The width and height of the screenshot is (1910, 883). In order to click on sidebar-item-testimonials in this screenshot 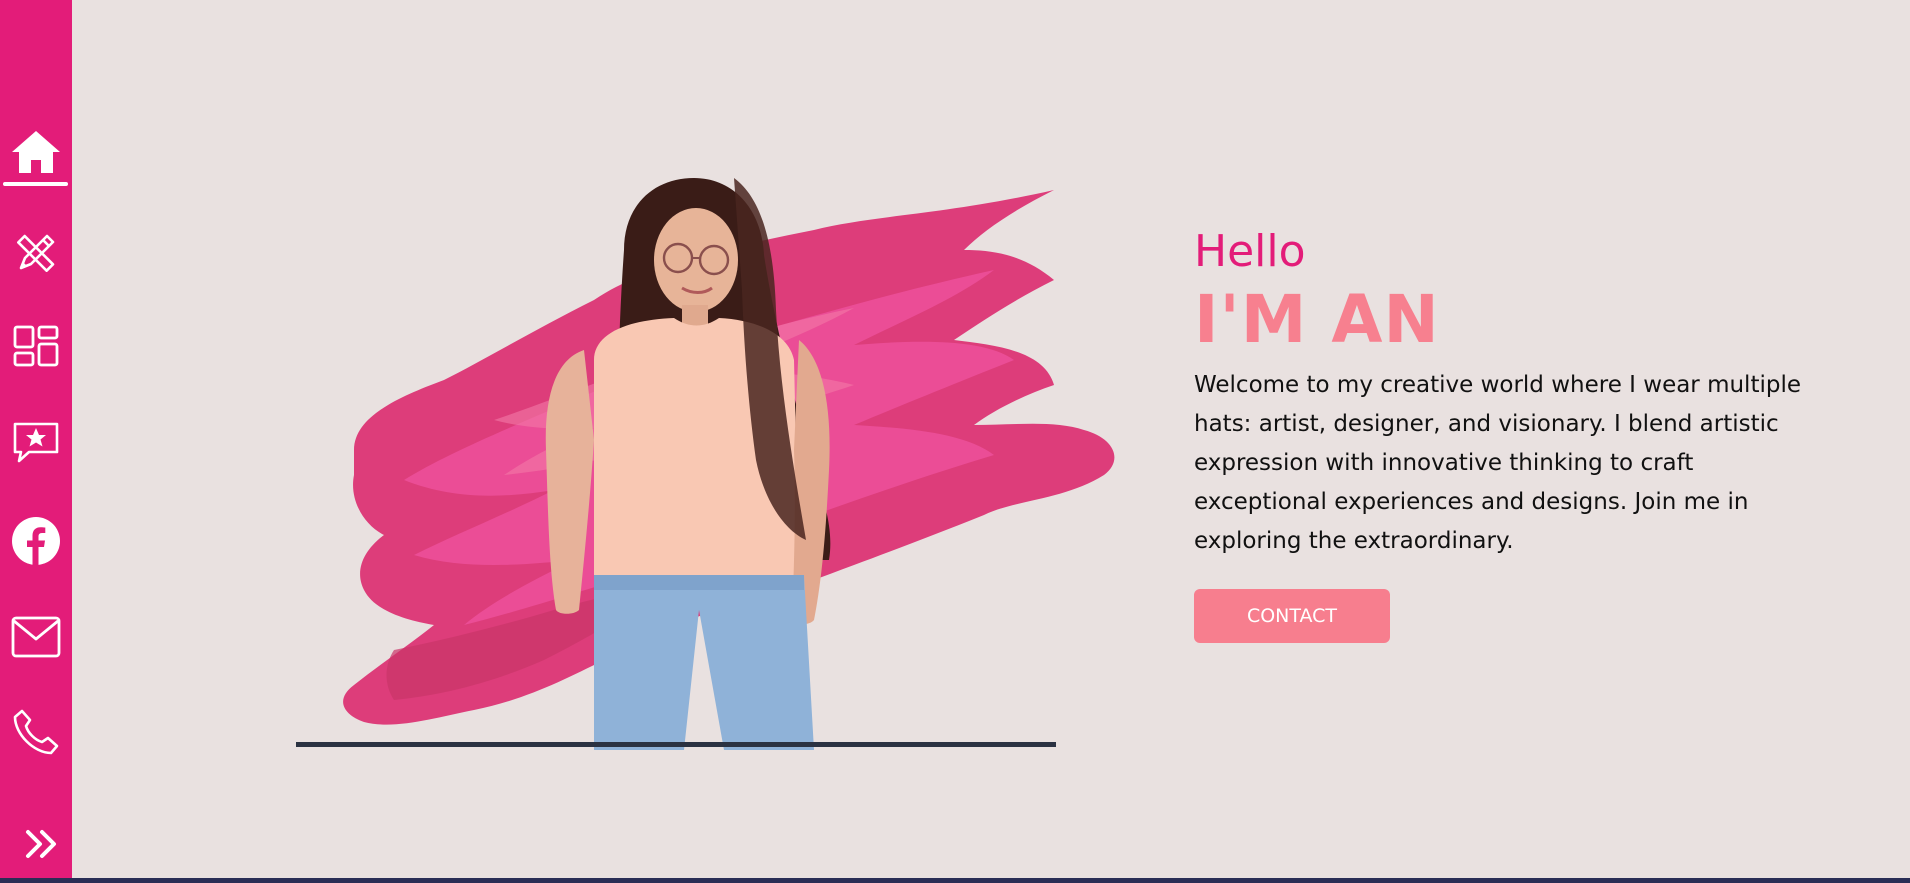, I will do `click(36, 442)`.